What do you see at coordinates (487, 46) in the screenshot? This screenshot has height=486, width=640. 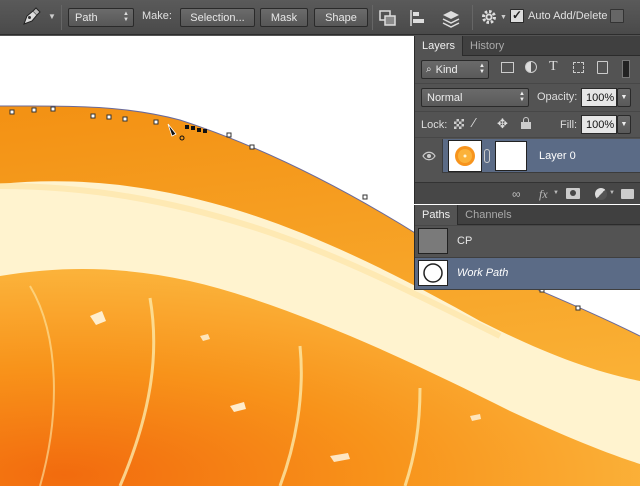 I see `tab-history: History` at bounding box center [487, 46].